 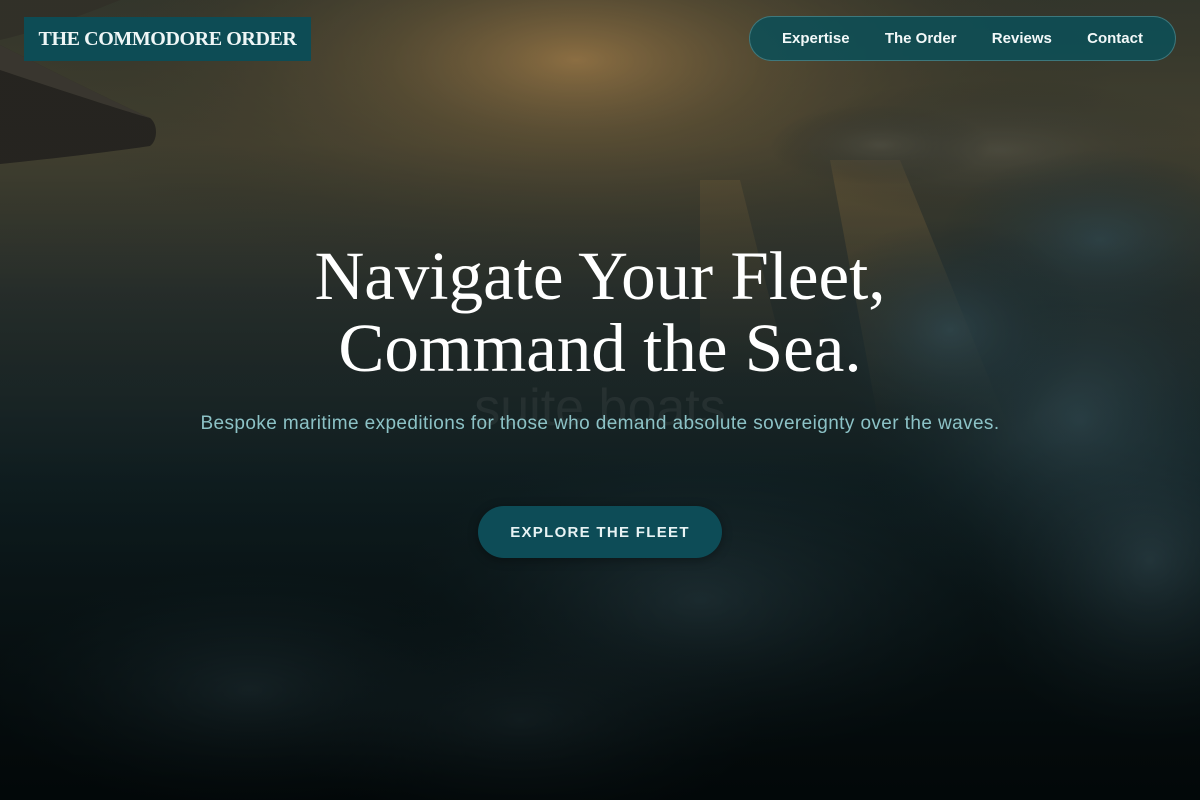 I want to click on nav-link-expertise: Expertise, so click(x=816, y=38).